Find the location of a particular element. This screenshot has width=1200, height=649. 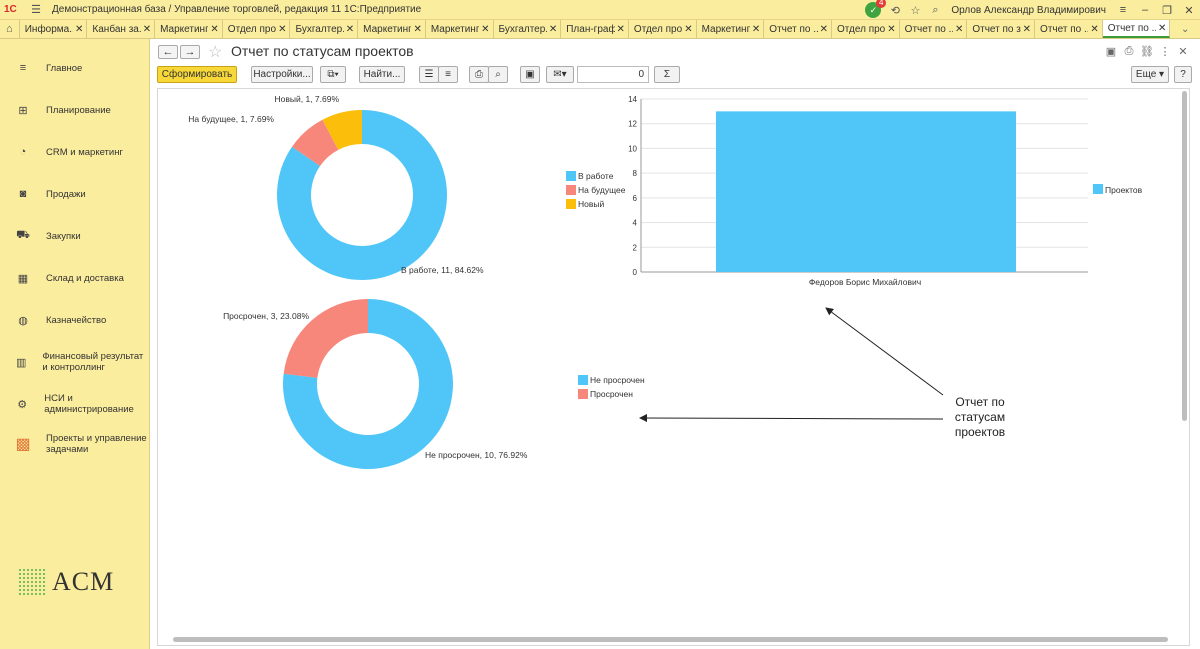

print-button: ⎙ is located at coordinates (479, 74).